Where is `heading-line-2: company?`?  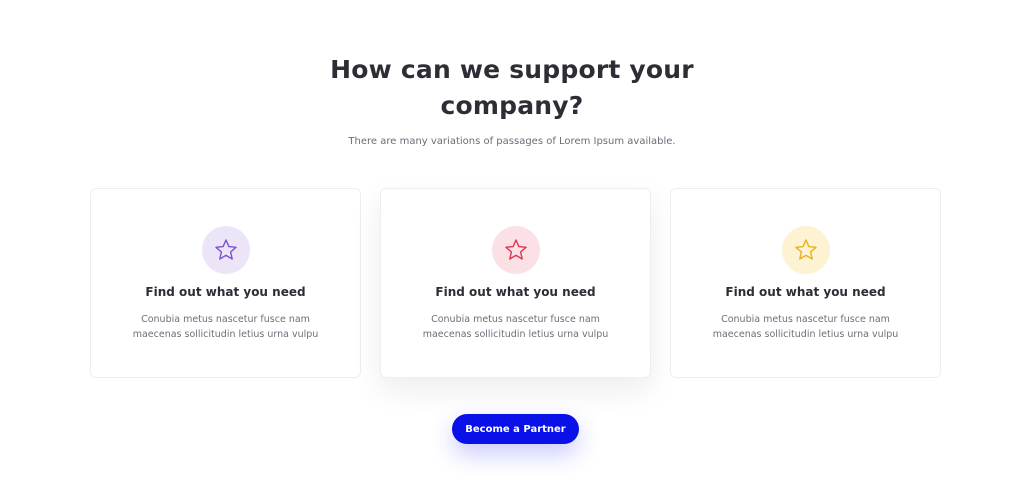 heading-line-2: company? is located at coordinates (512, 105).